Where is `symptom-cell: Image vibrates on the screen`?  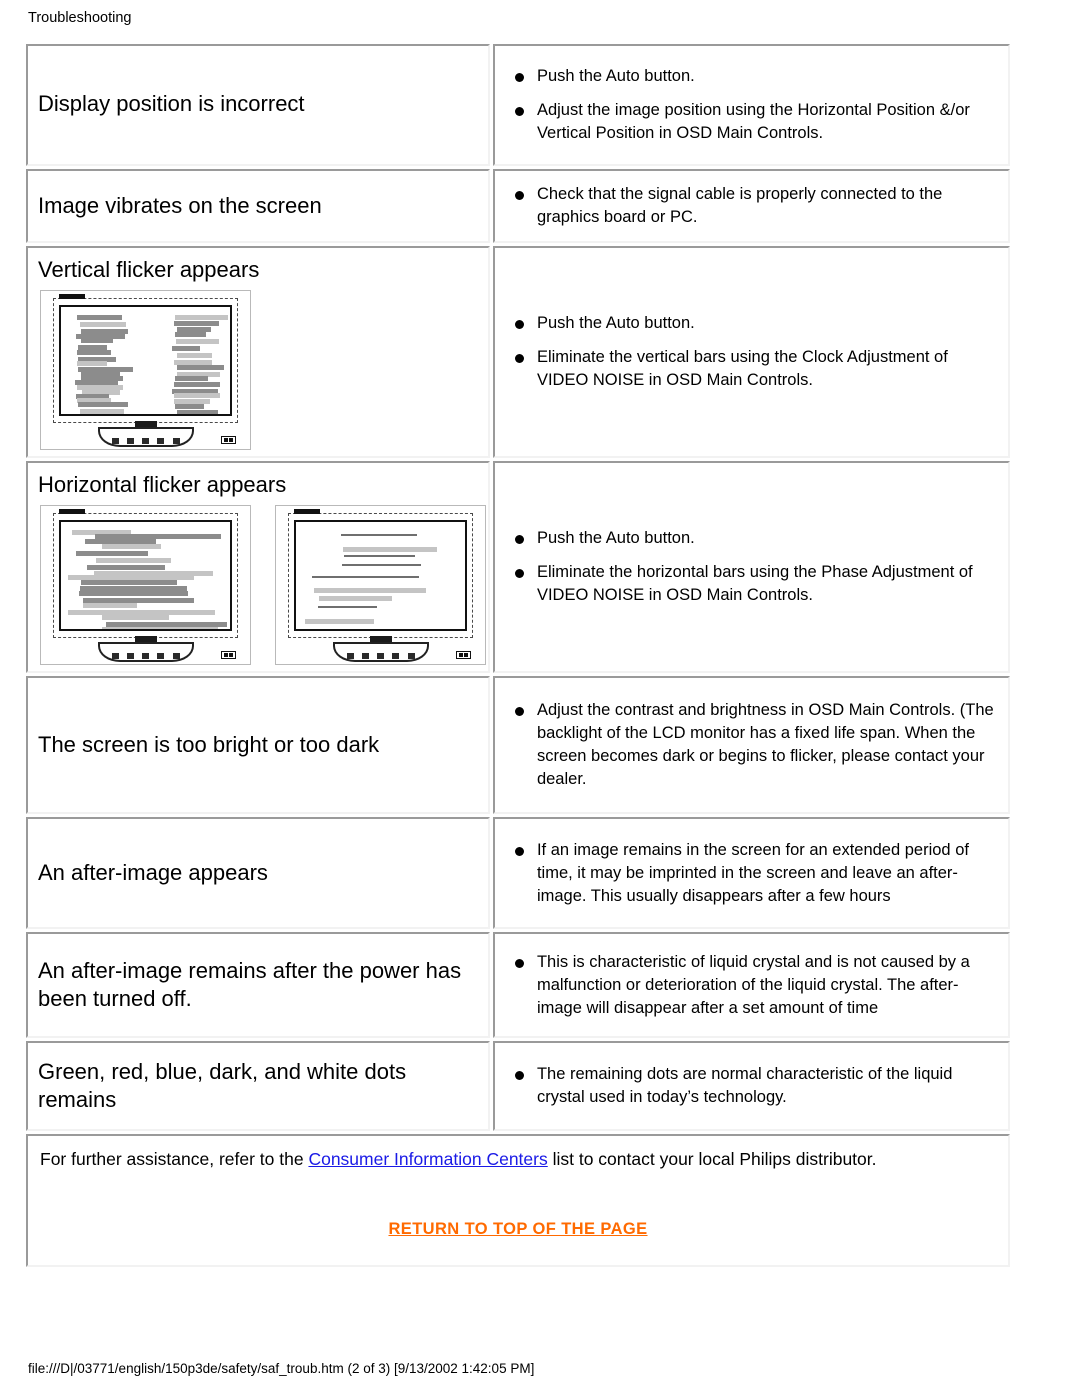 symptom-cell: Image vibrates on the screen is located at coordinates (258, 206).